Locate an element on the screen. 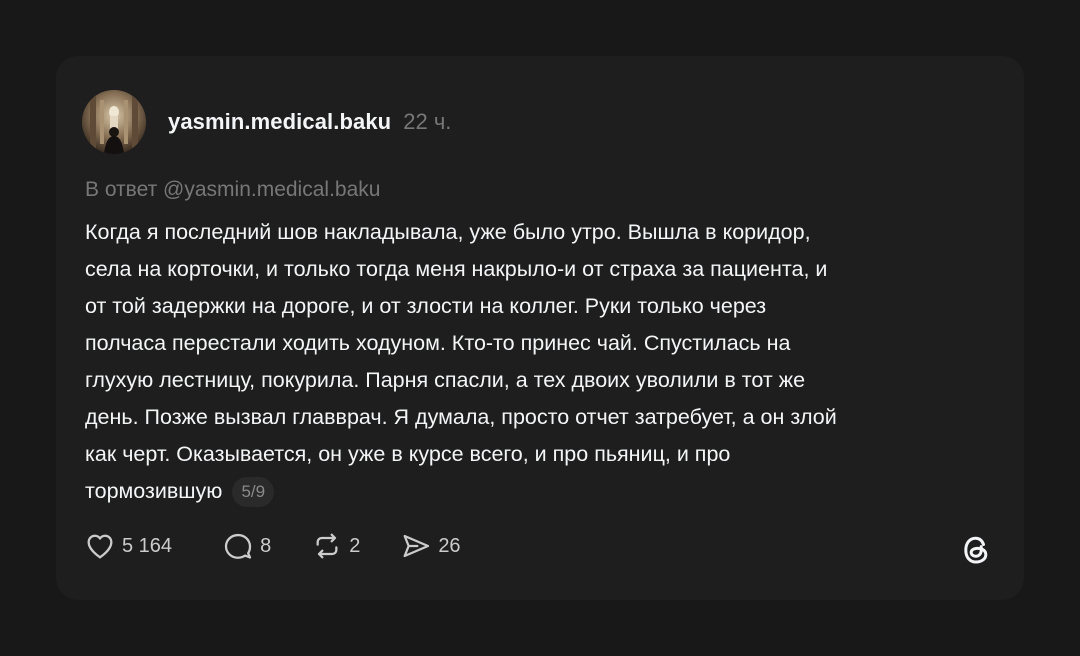 The width and height of the screenshot is (1080, 656). threads-logo-link is located at coordinates (976, 550).